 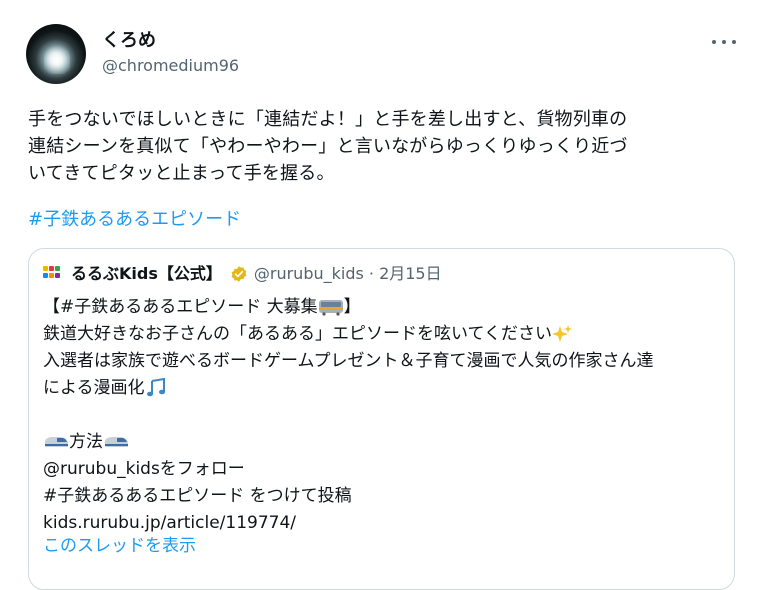 What do you see at coordinates (239, 274) in the screenshot?
I see `verified-icon` at bounding box center [239, 274].